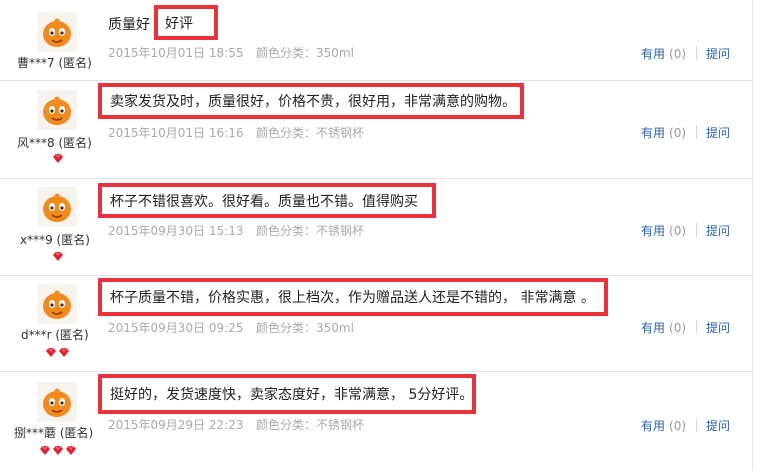 This screenshot has width=758, height=471. What do you see at coordinates (176, 231) in the screenshot?
I see `review-date: 2015年09月30日 15:13` at bounding box center [176, 231].